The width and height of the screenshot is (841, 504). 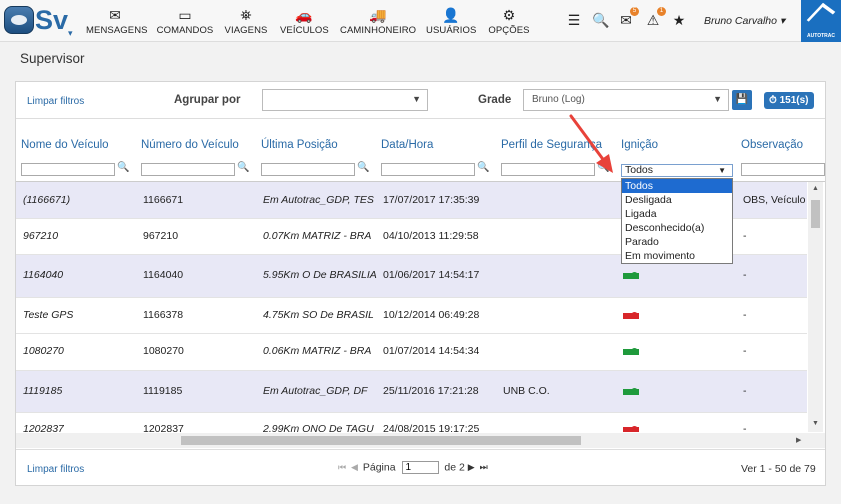 What do you see at coordinates (679, 20) in the screenshot?
I see `star-icon: ★` at bounding box center [679, 20].